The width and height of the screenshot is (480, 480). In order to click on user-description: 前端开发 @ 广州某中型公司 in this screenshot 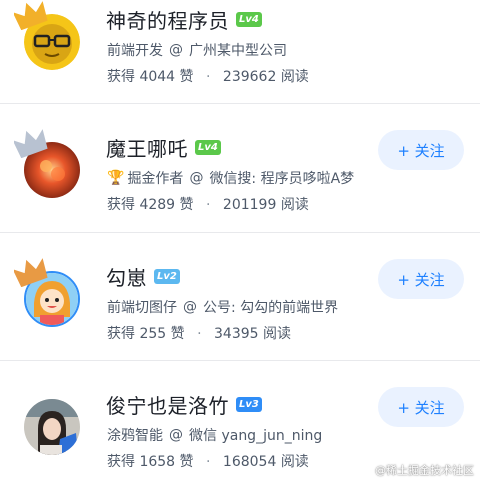, I will do `click(197, 50)`.